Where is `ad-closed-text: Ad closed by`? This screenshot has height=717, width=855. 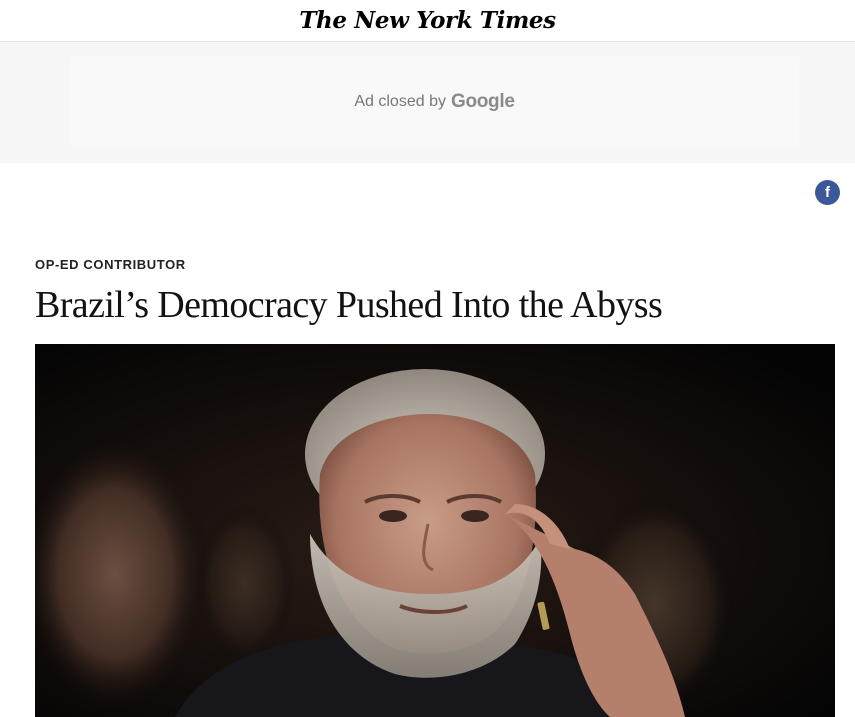 ad-closed-text: Ad closed by is located at coordinates (400, 101).